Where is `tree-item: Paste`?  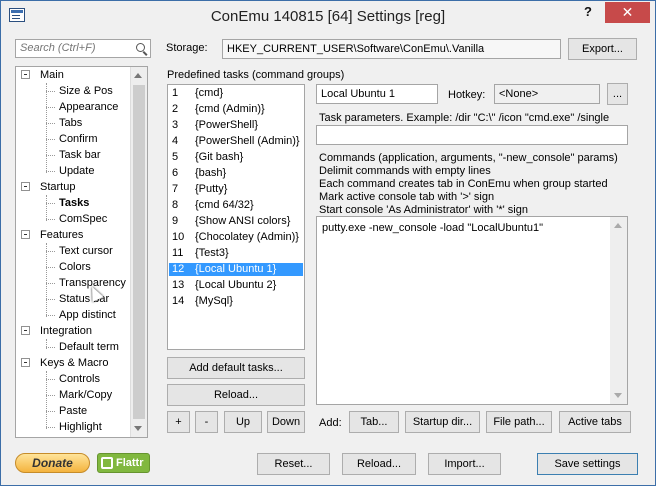 tree-item: Paste is located at coordinates (66, 411).